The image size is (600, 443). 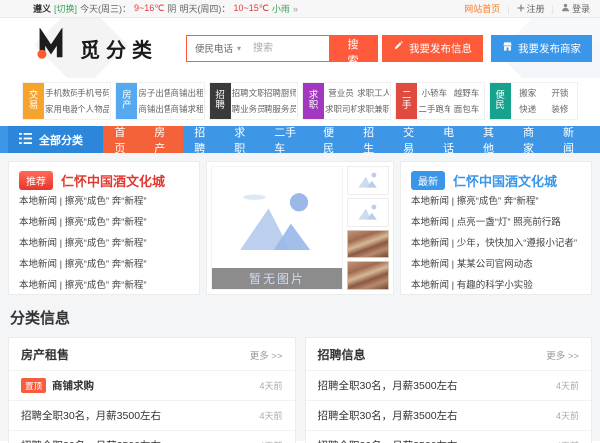 I want to click on category-link: 开锁, so click(x=560, y=93).